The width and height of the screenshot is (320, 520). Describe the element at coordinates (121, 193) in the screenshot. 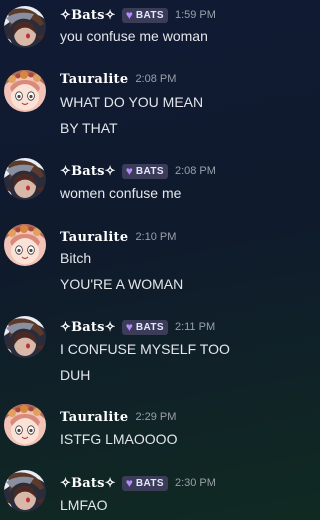

I see `message-text: women confuse me` at that location.